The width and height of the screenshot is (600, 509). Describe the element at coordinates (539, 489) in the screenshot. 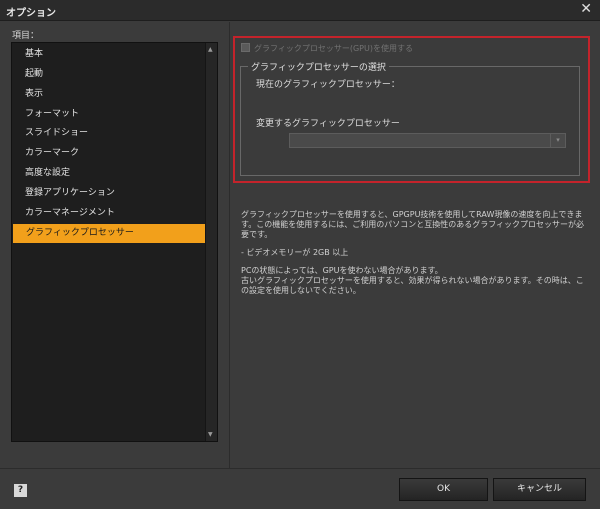

I see `cancel-button: キャンセル` at that location.